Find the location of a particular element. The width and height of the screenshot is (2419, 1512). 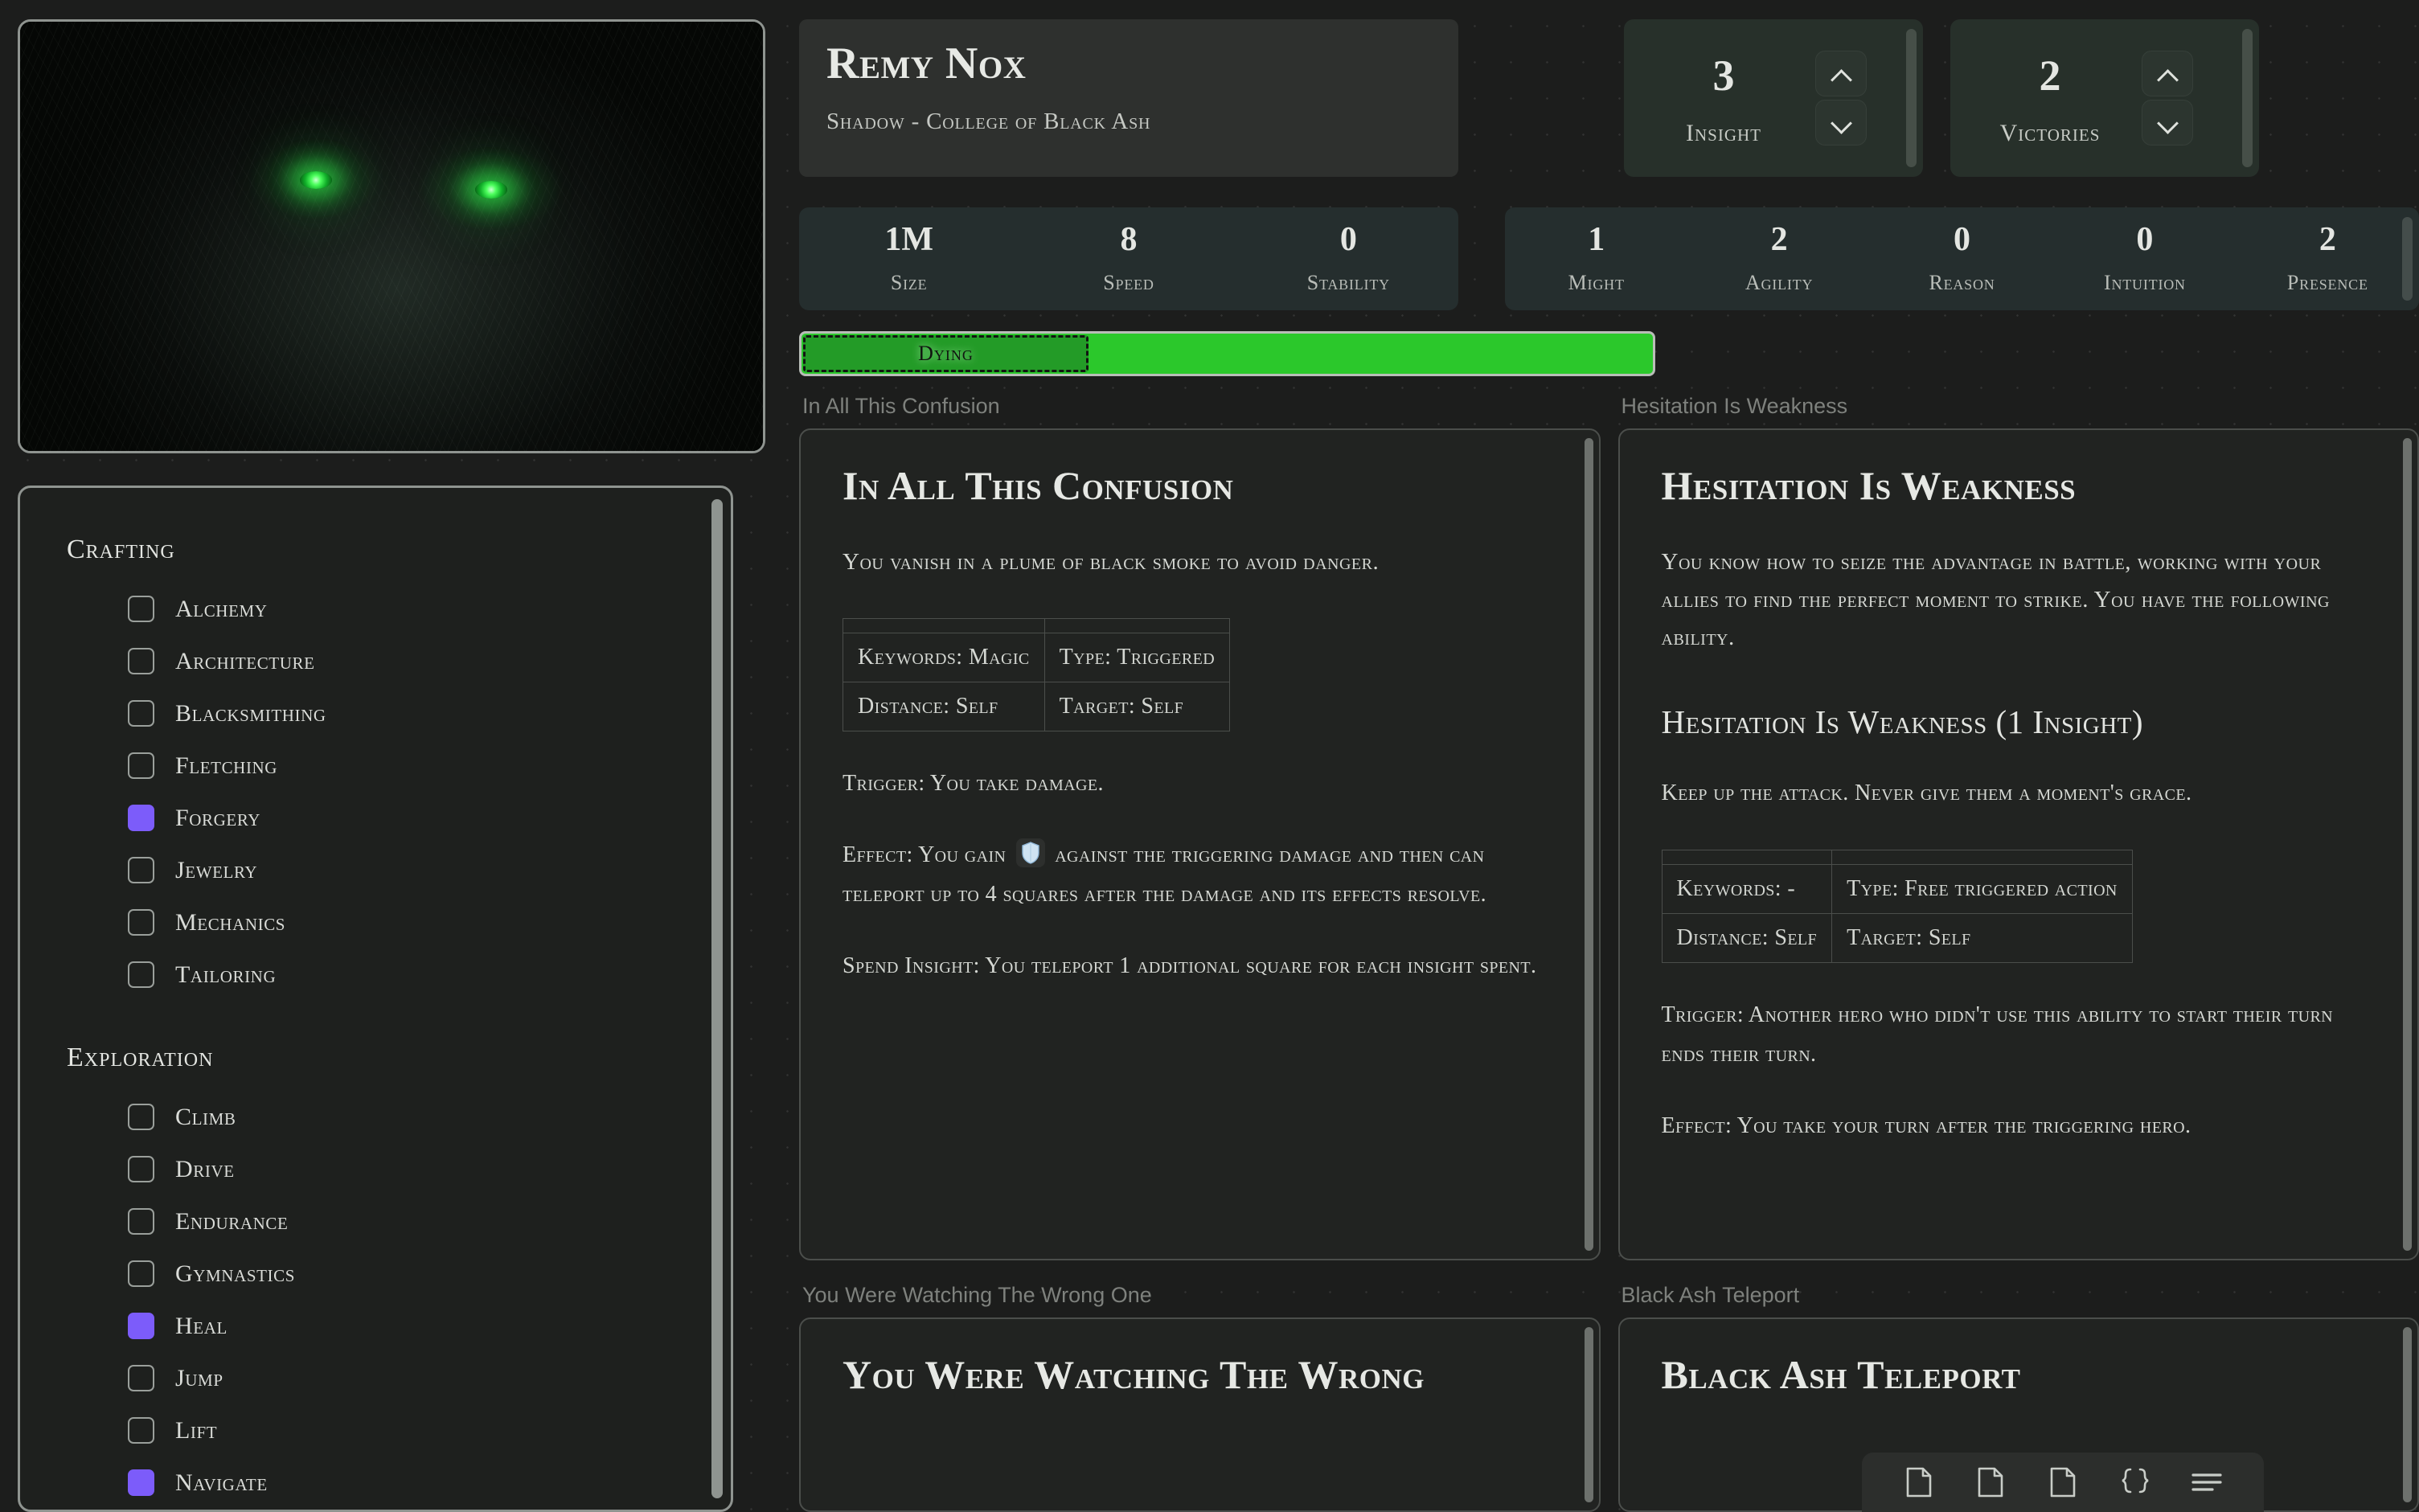

skill-row-forgery: Forgery is located at coordinates (399, 818).